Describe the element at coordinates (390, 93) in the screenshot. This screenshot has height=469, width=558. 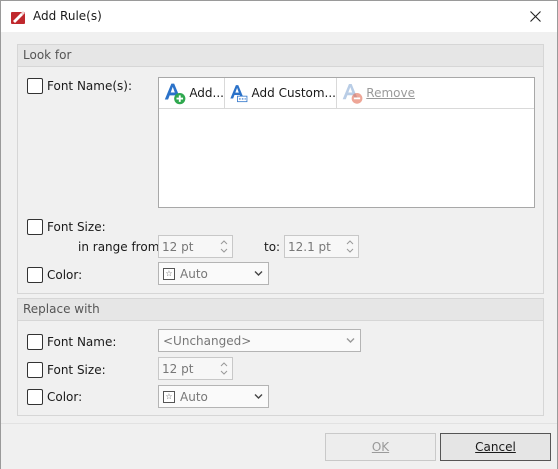
I see `remove-label: Remove` at that location.